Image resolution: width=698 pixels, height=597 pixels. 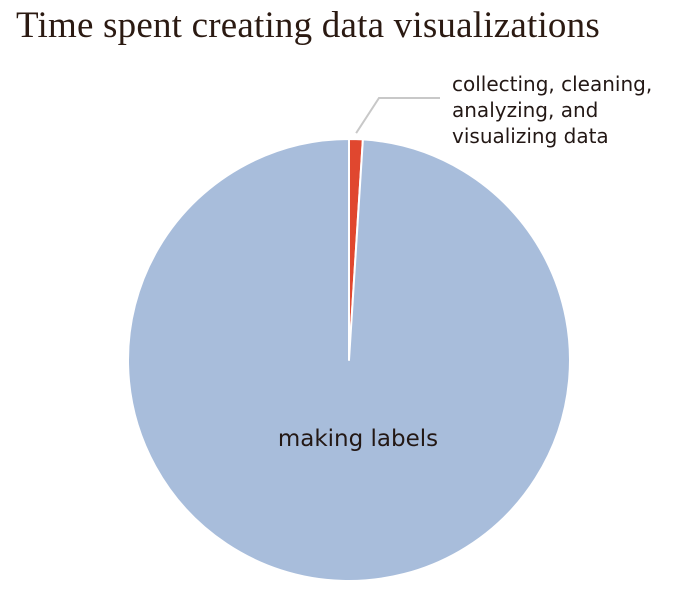 I want to click on slice-label-1: making labels, so click(x=358, y=439).